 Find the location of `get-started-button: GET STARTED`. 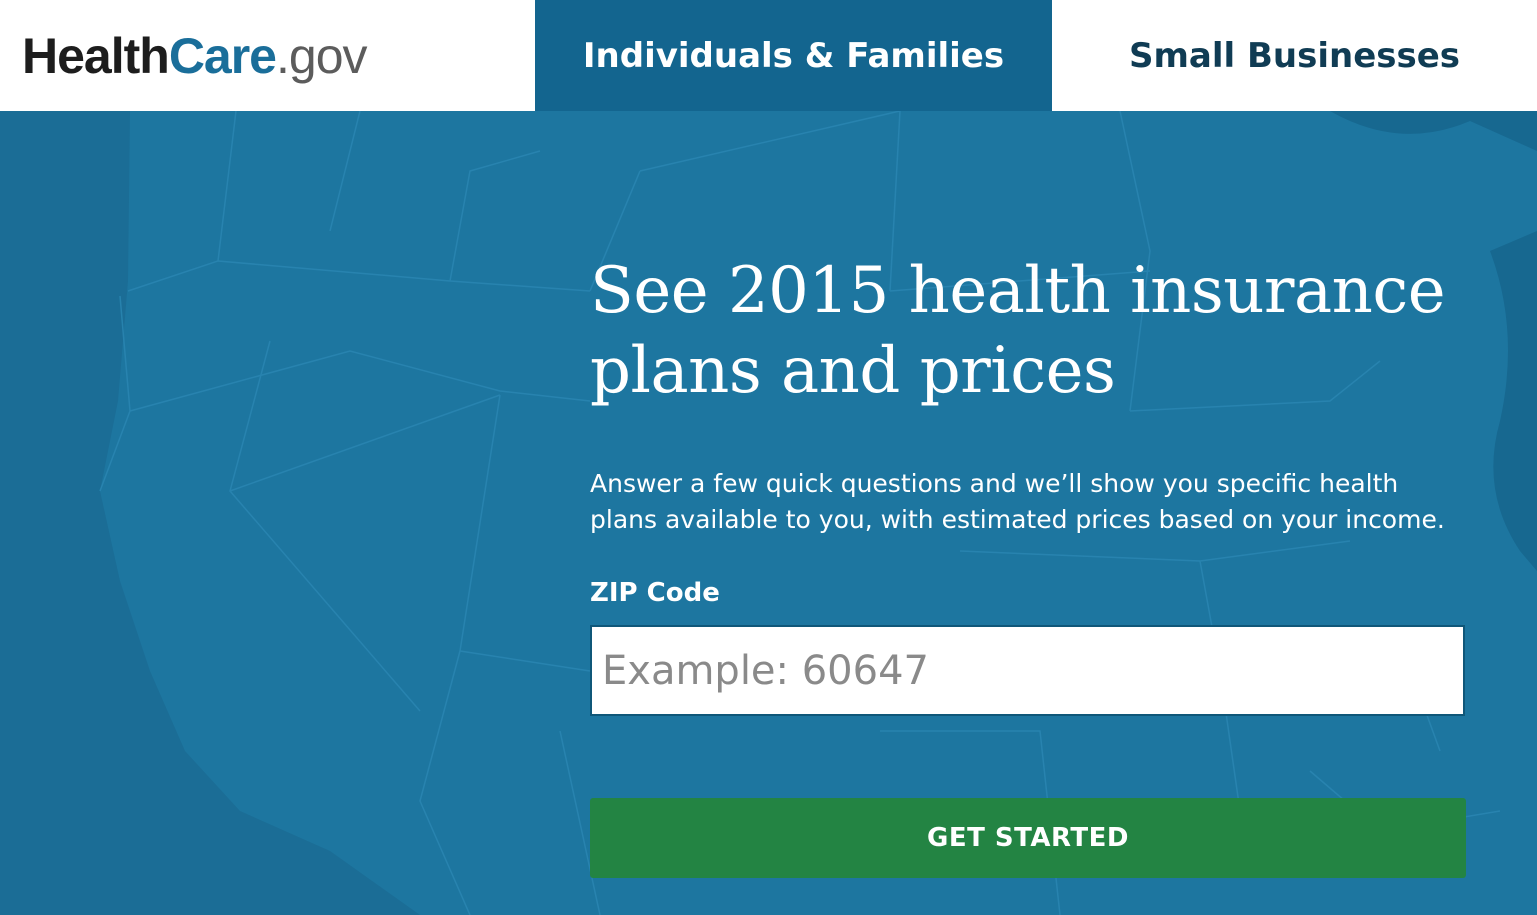

get-started-button: GET STARTED is located at coordinates (1028, 838).